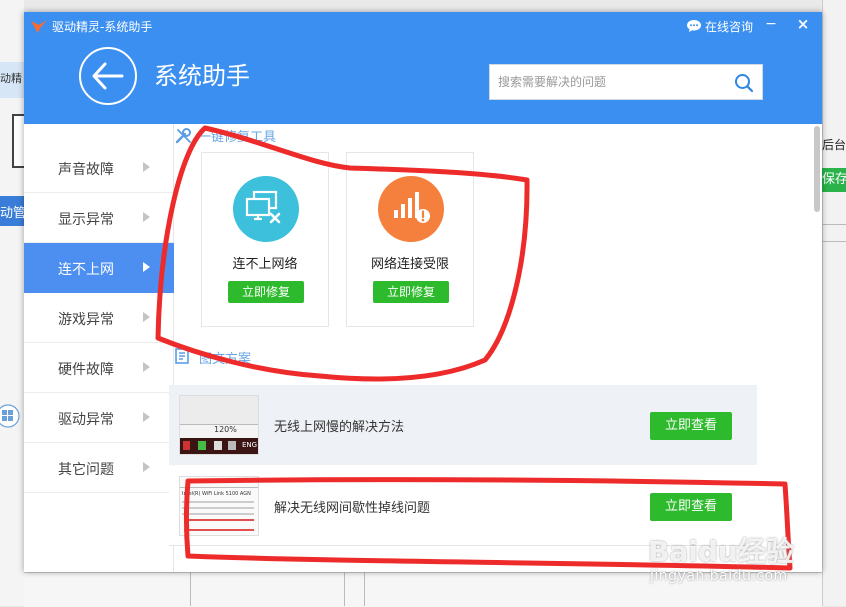  I want to click on minimize-button: −, so click(771, 25).